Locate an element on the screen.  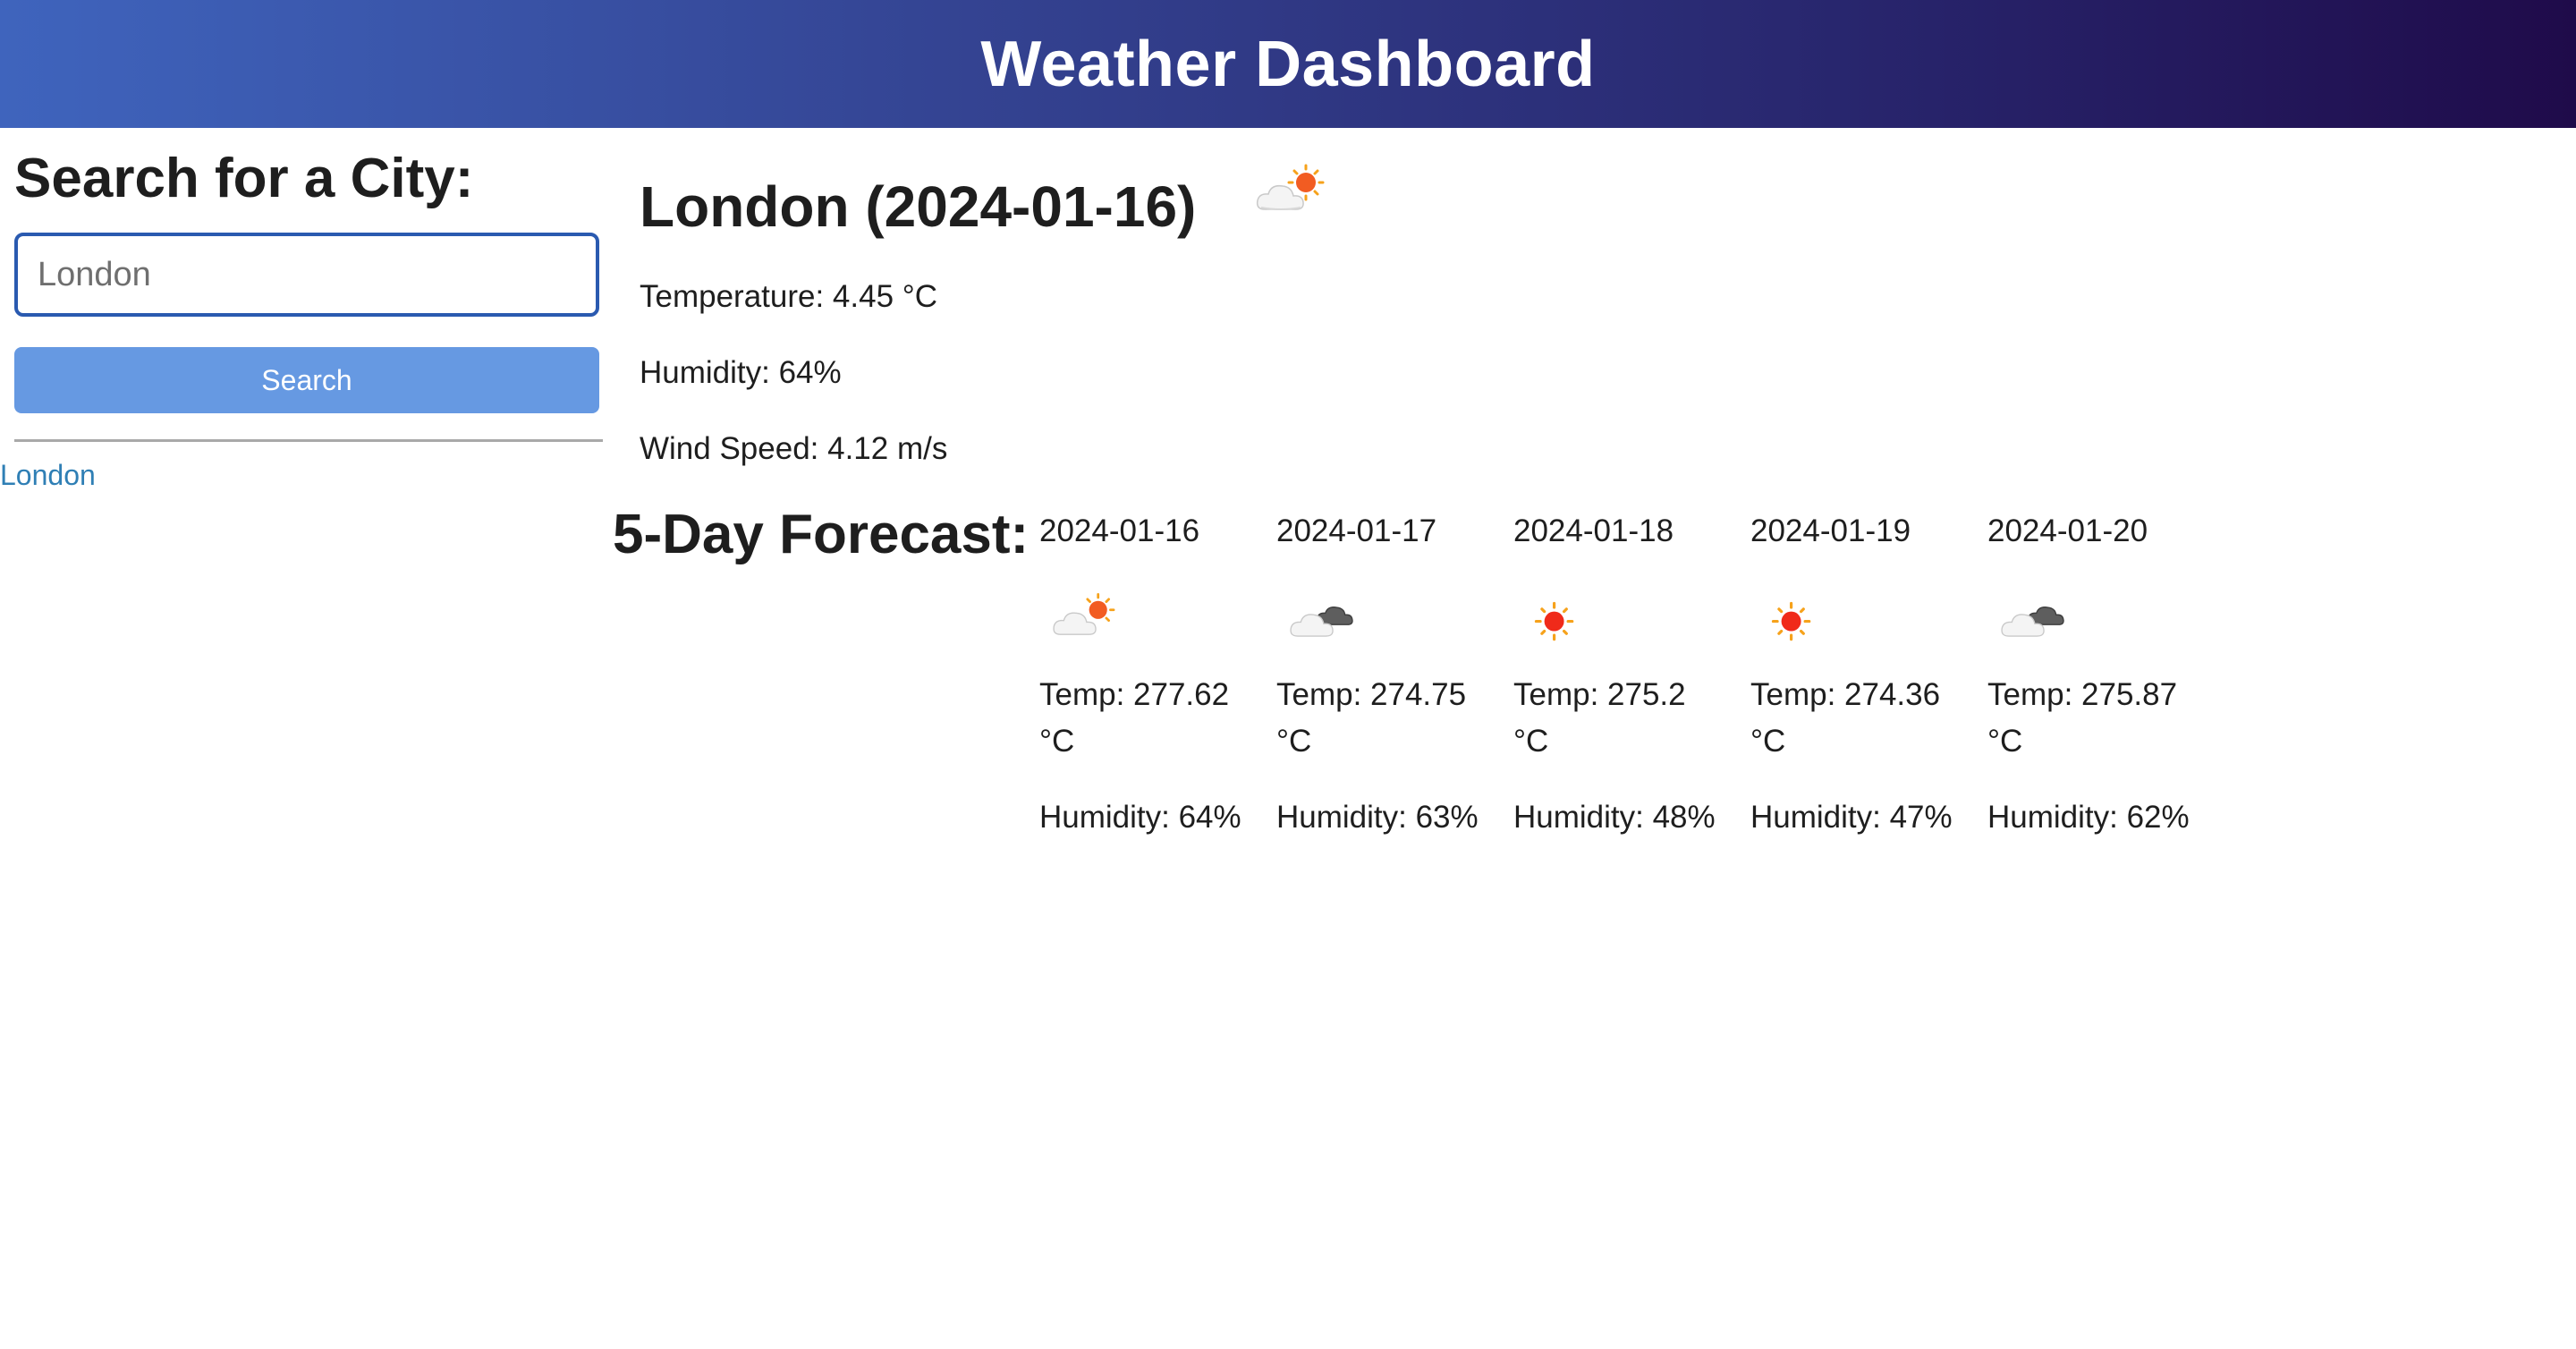
forecast-humidity: Humidity: 48% is located at coordinates (1614, 817).